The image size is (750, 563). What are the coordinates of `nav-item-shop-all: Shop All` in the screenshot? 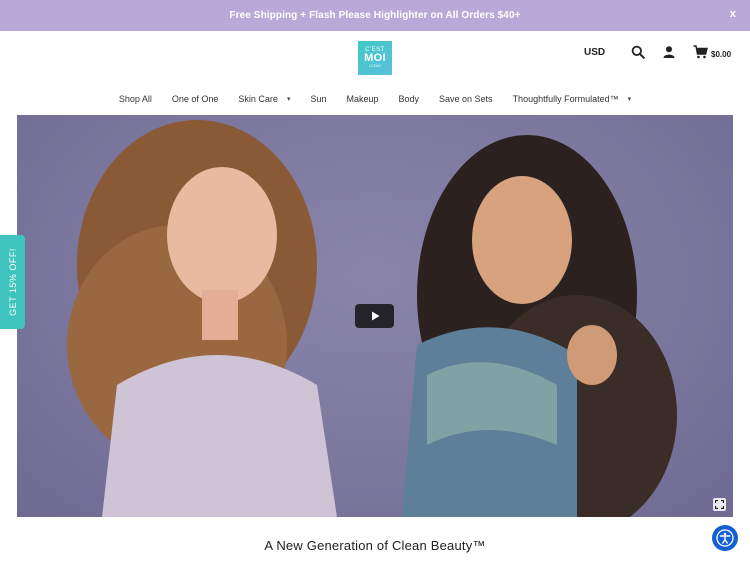 It's located at (135, 99).